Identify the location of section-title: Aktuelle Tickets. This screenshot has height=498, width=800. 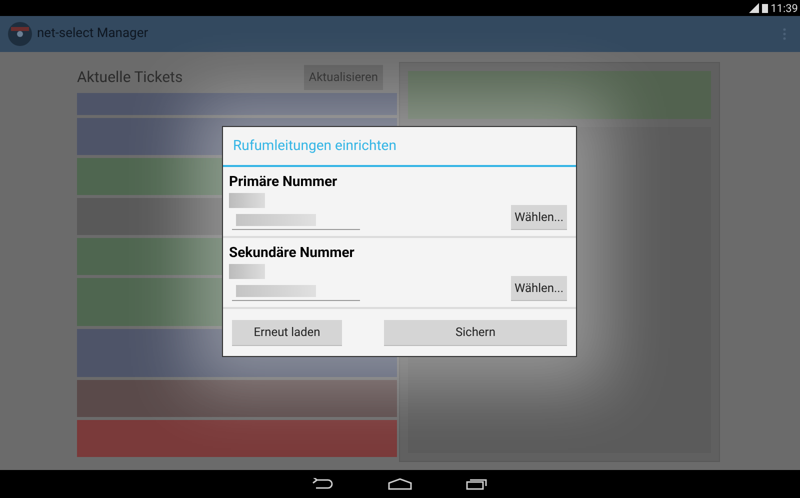
(130, 77).